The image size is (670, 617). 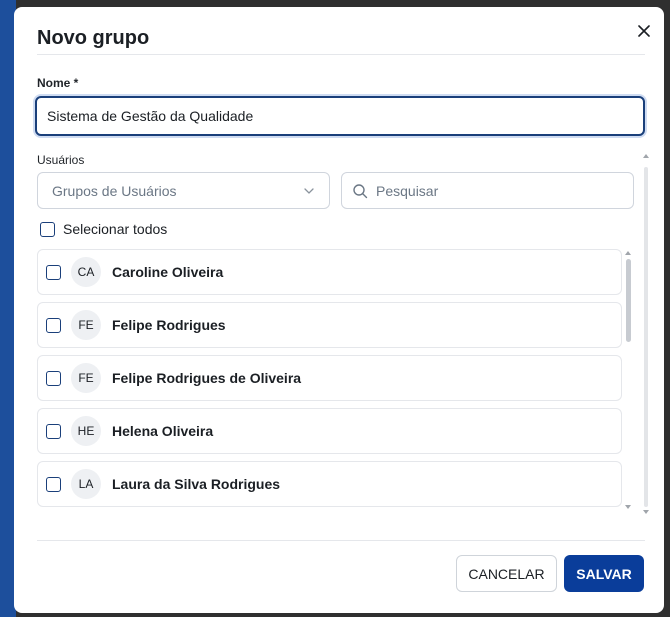 I want to click on avatar: CA, so click(x=86, y=272).